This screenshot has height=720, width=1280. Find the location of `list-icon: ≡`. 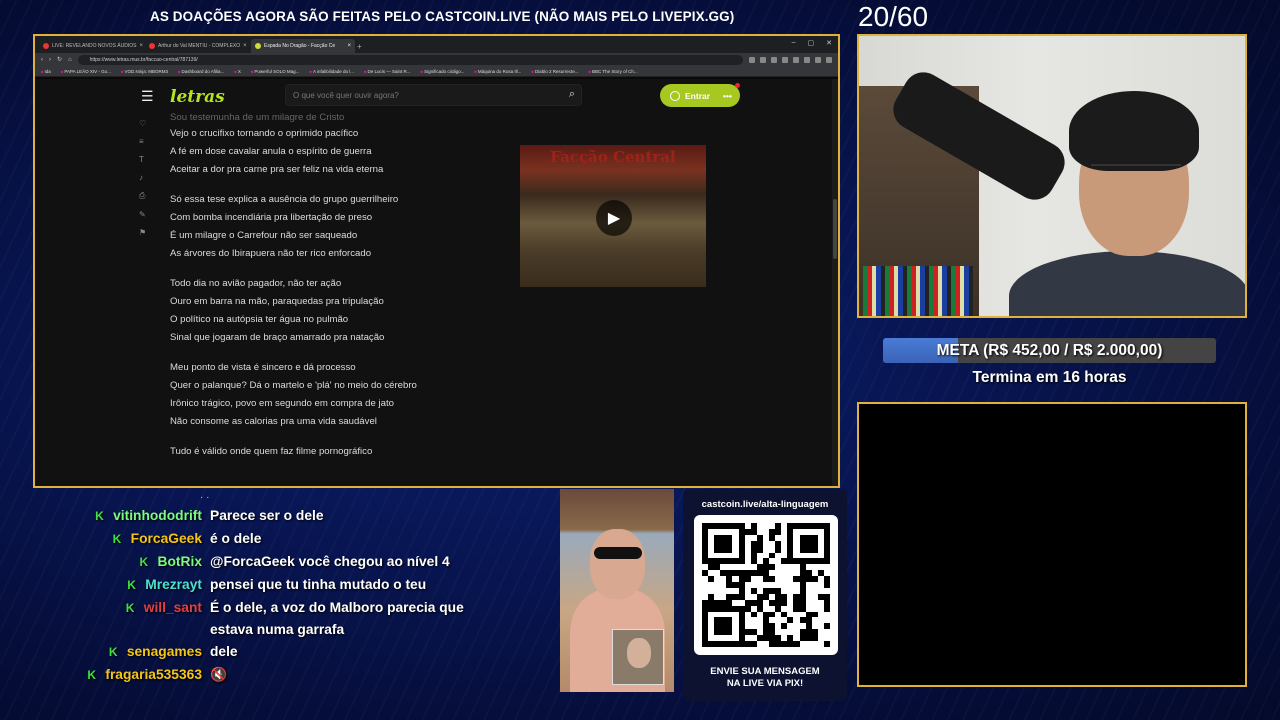

list-icon: ≡ is located at coordinates (142, 141).